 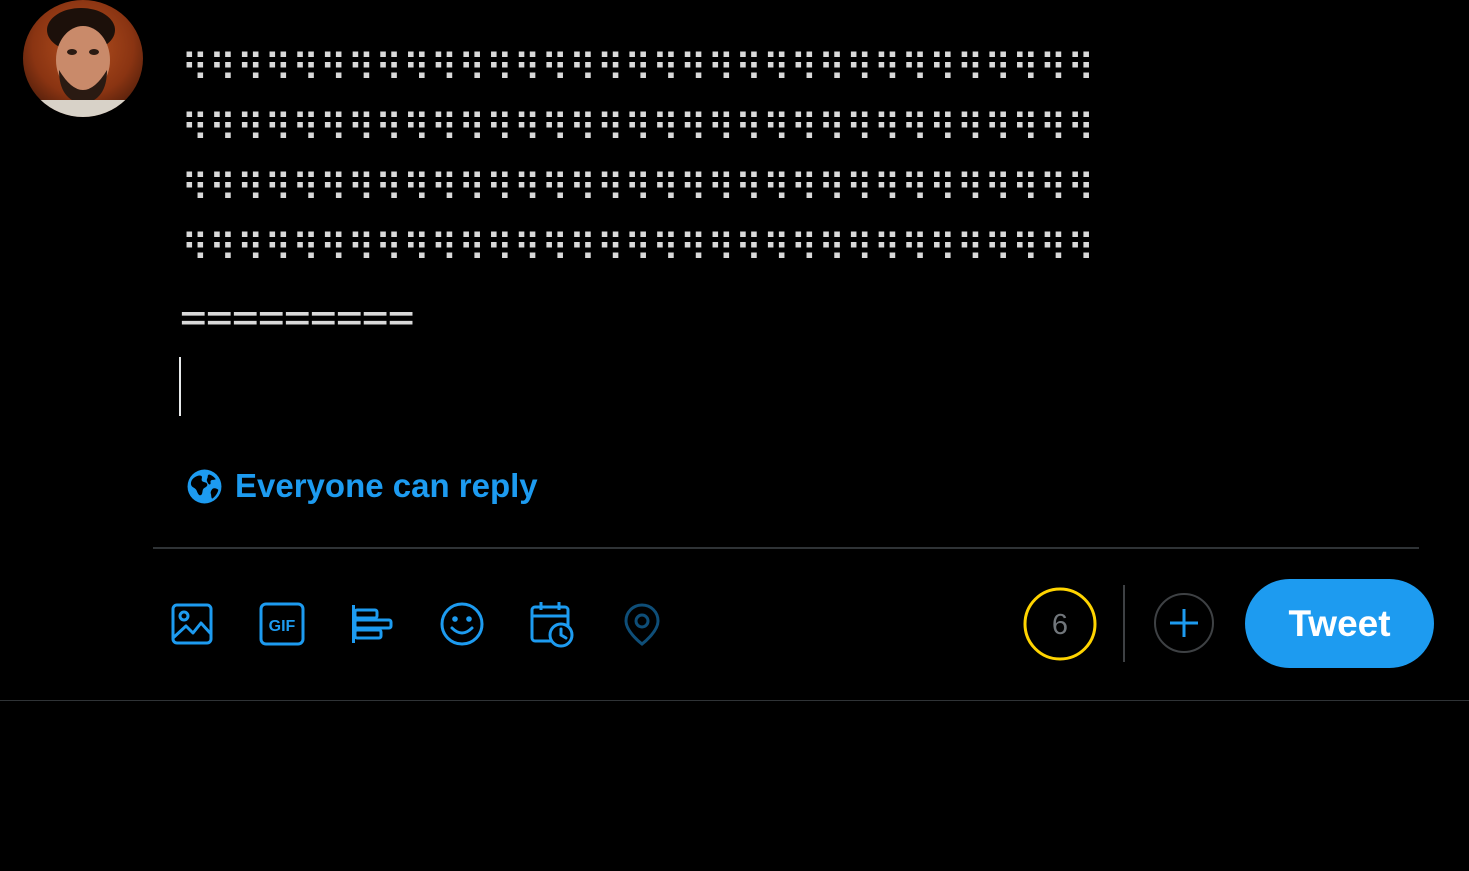 I want to click on avatar, so click(x=83, y=58).